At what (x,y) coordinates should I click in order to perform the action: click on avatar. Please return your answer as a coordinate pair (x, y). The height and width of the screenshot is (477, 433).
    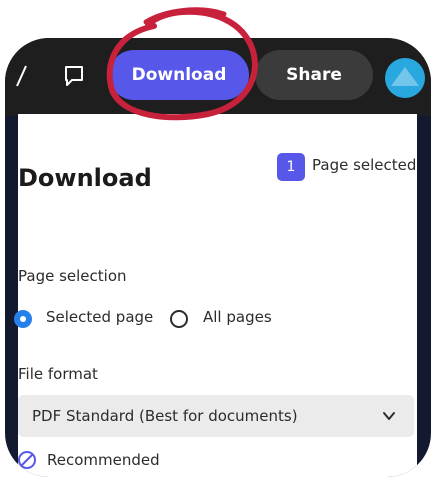
    Looking at the image, I should click on (405, 78).